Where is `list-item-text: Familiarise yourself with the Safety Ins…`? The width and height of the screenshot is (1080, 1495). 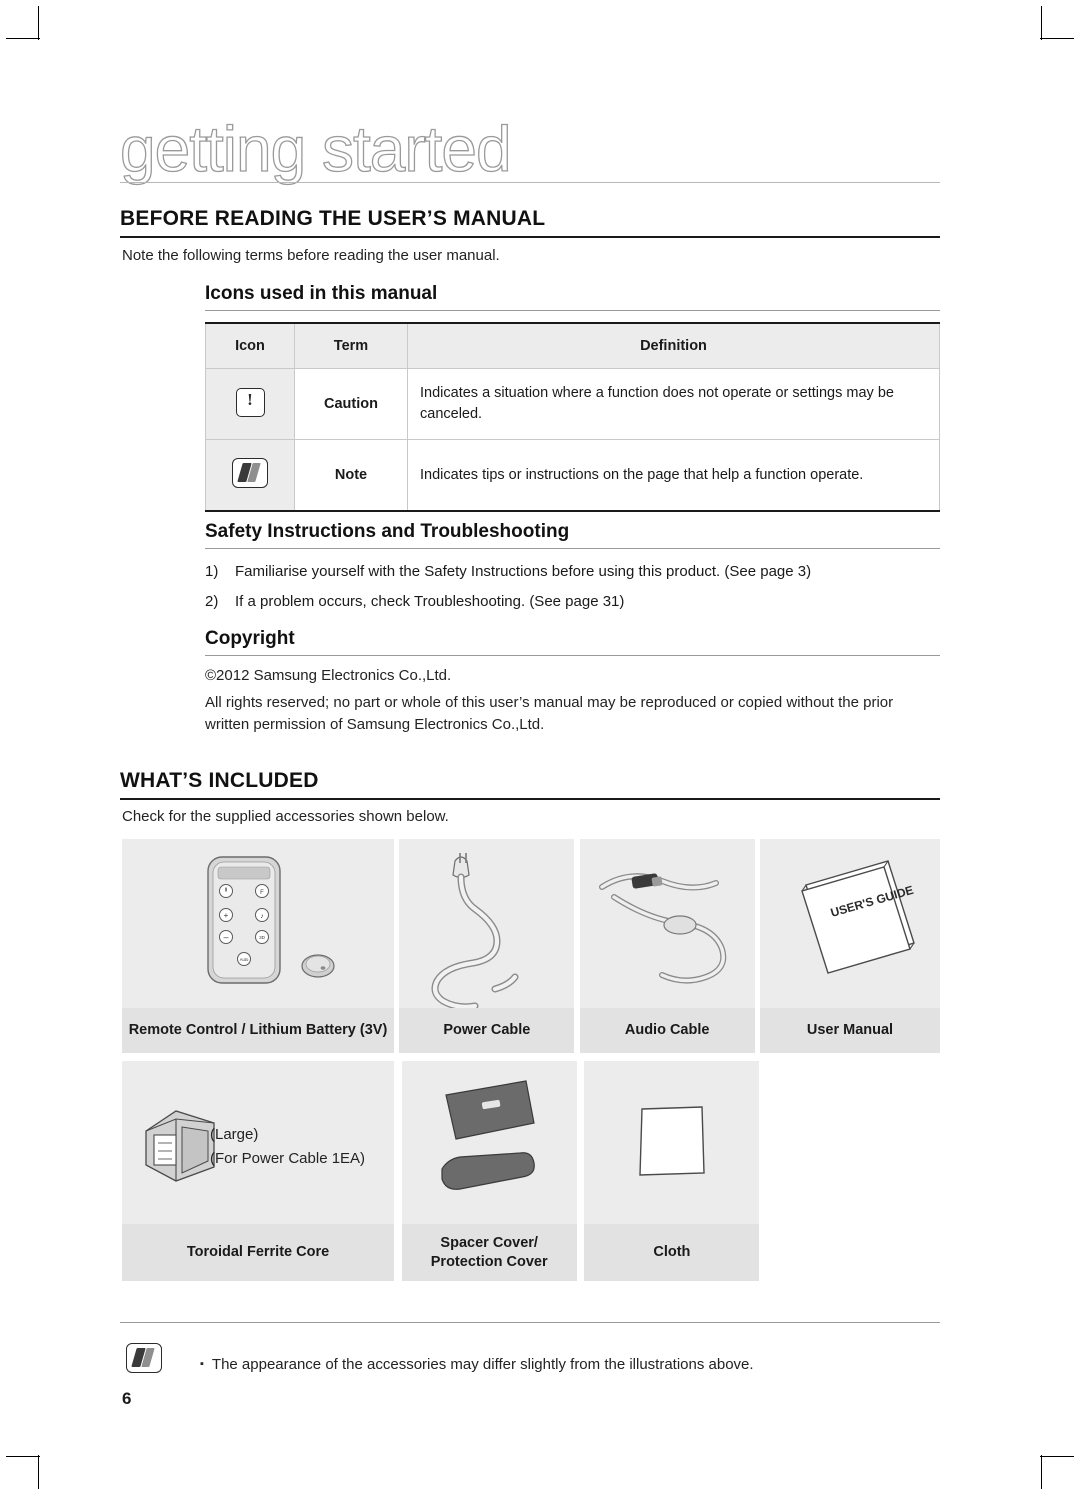
list-item-text: Familiarise yourself with the Safety Ins… is located at coordinates (523, 571).